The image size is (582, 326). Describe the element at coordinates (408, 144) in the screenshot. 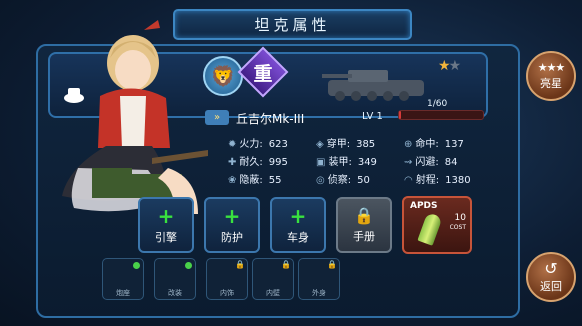

I see `crosshair-icon: ⊕` at that location.